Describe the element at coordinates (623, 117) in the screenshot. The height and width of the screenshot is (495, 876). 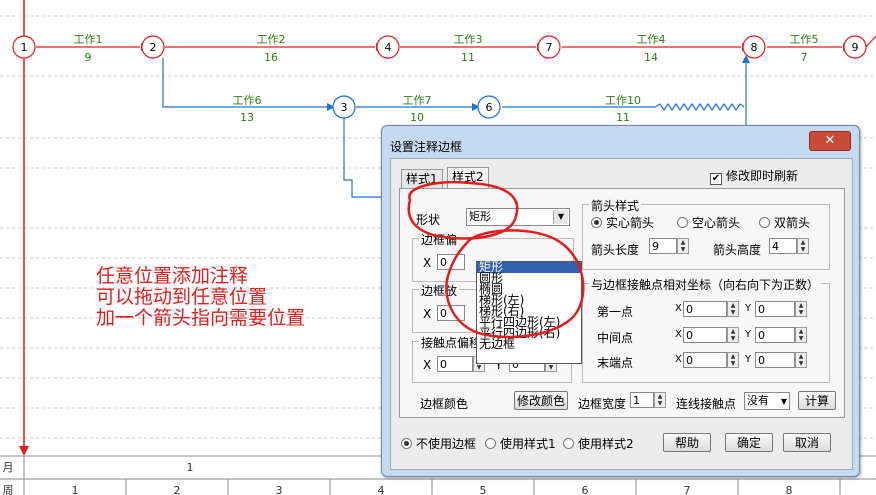
I see `arrow-duration: 11` at that location.